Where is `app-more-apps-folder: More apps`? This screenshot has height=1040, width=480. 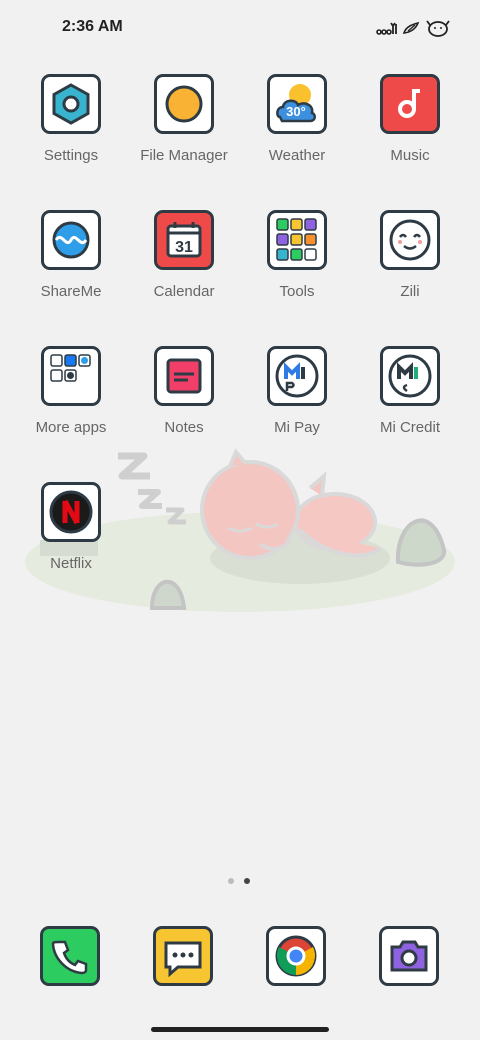
app-more-apps-folder: More apps is located at coordinates (71, 391).